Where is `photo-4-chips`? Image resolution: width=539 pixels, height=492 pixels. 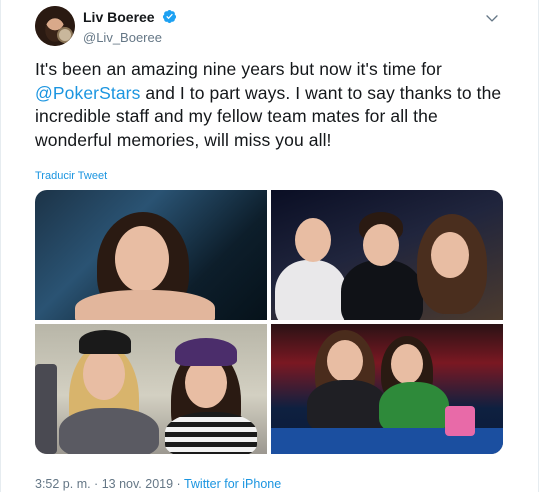
photo-4-chips is located at coordinates (460, 421).